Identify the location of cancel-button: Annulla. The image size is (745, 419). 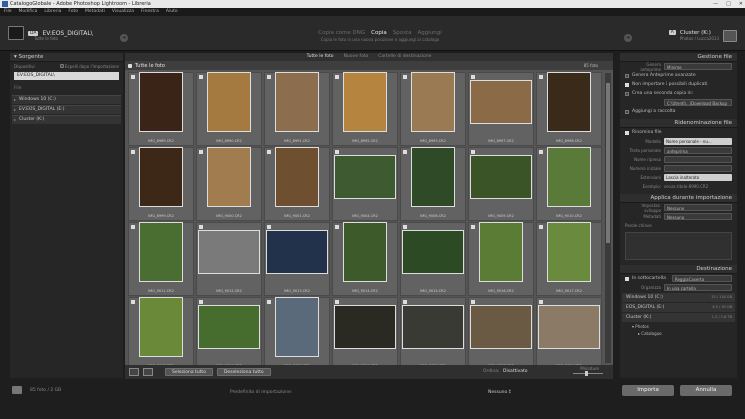
(706, 390).